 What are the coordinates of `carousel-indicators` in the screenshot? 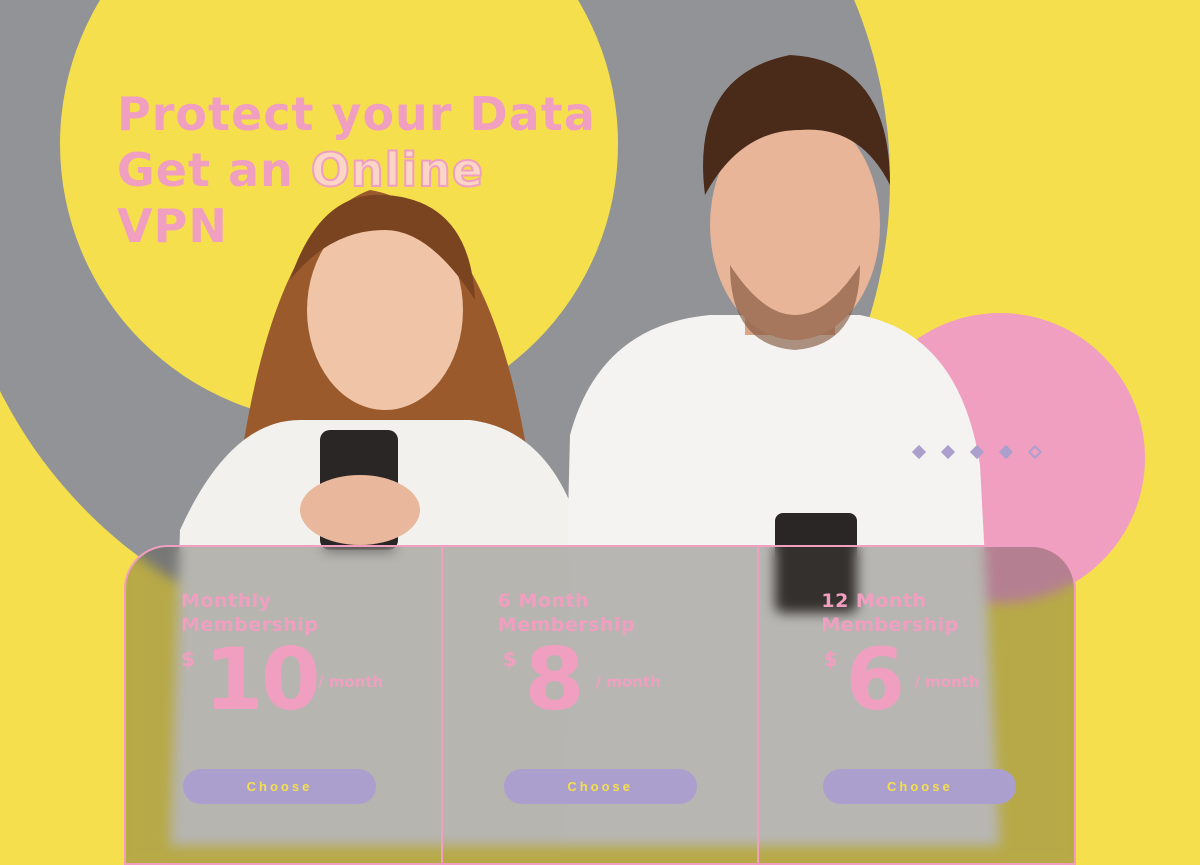 It's located at (977, 452).